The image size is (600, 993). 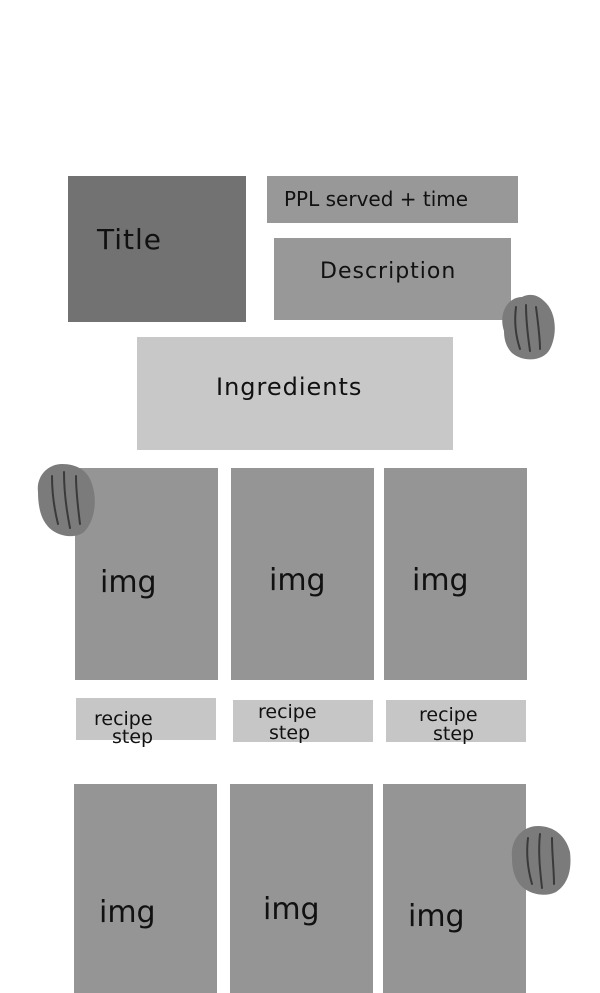 What do you see at coordinates (130, 239) in the screenshot?
I see `title-text: Title` at bounding box center [130, 239].